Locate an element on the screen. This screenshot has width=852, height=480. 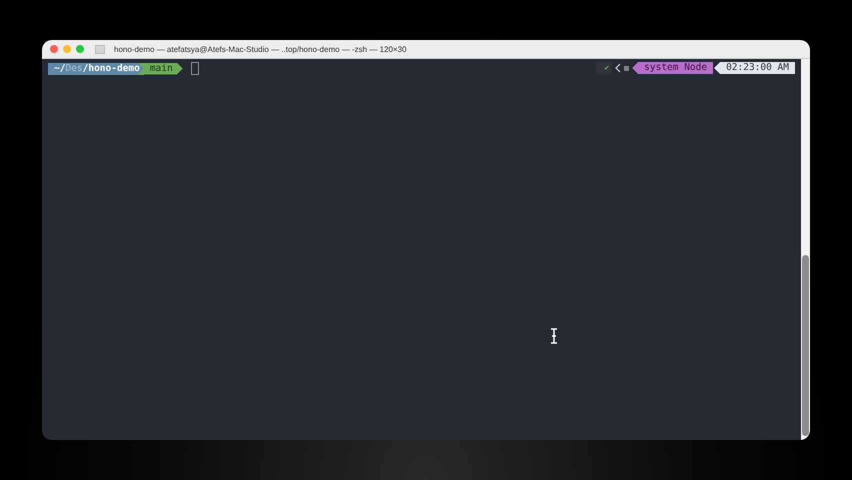
close-button is located at coordinates (54, 49).